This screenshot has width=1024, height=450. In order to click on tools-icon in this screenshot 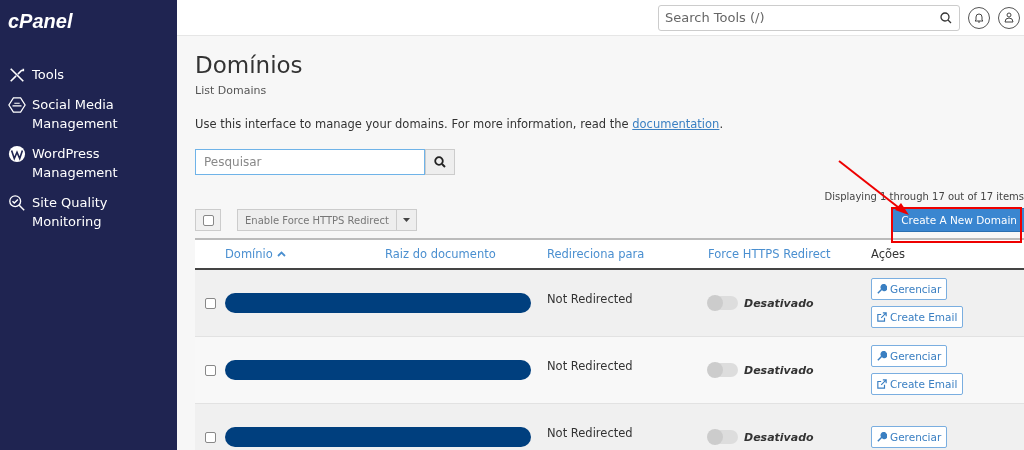, I will do `click(17, 75)`.